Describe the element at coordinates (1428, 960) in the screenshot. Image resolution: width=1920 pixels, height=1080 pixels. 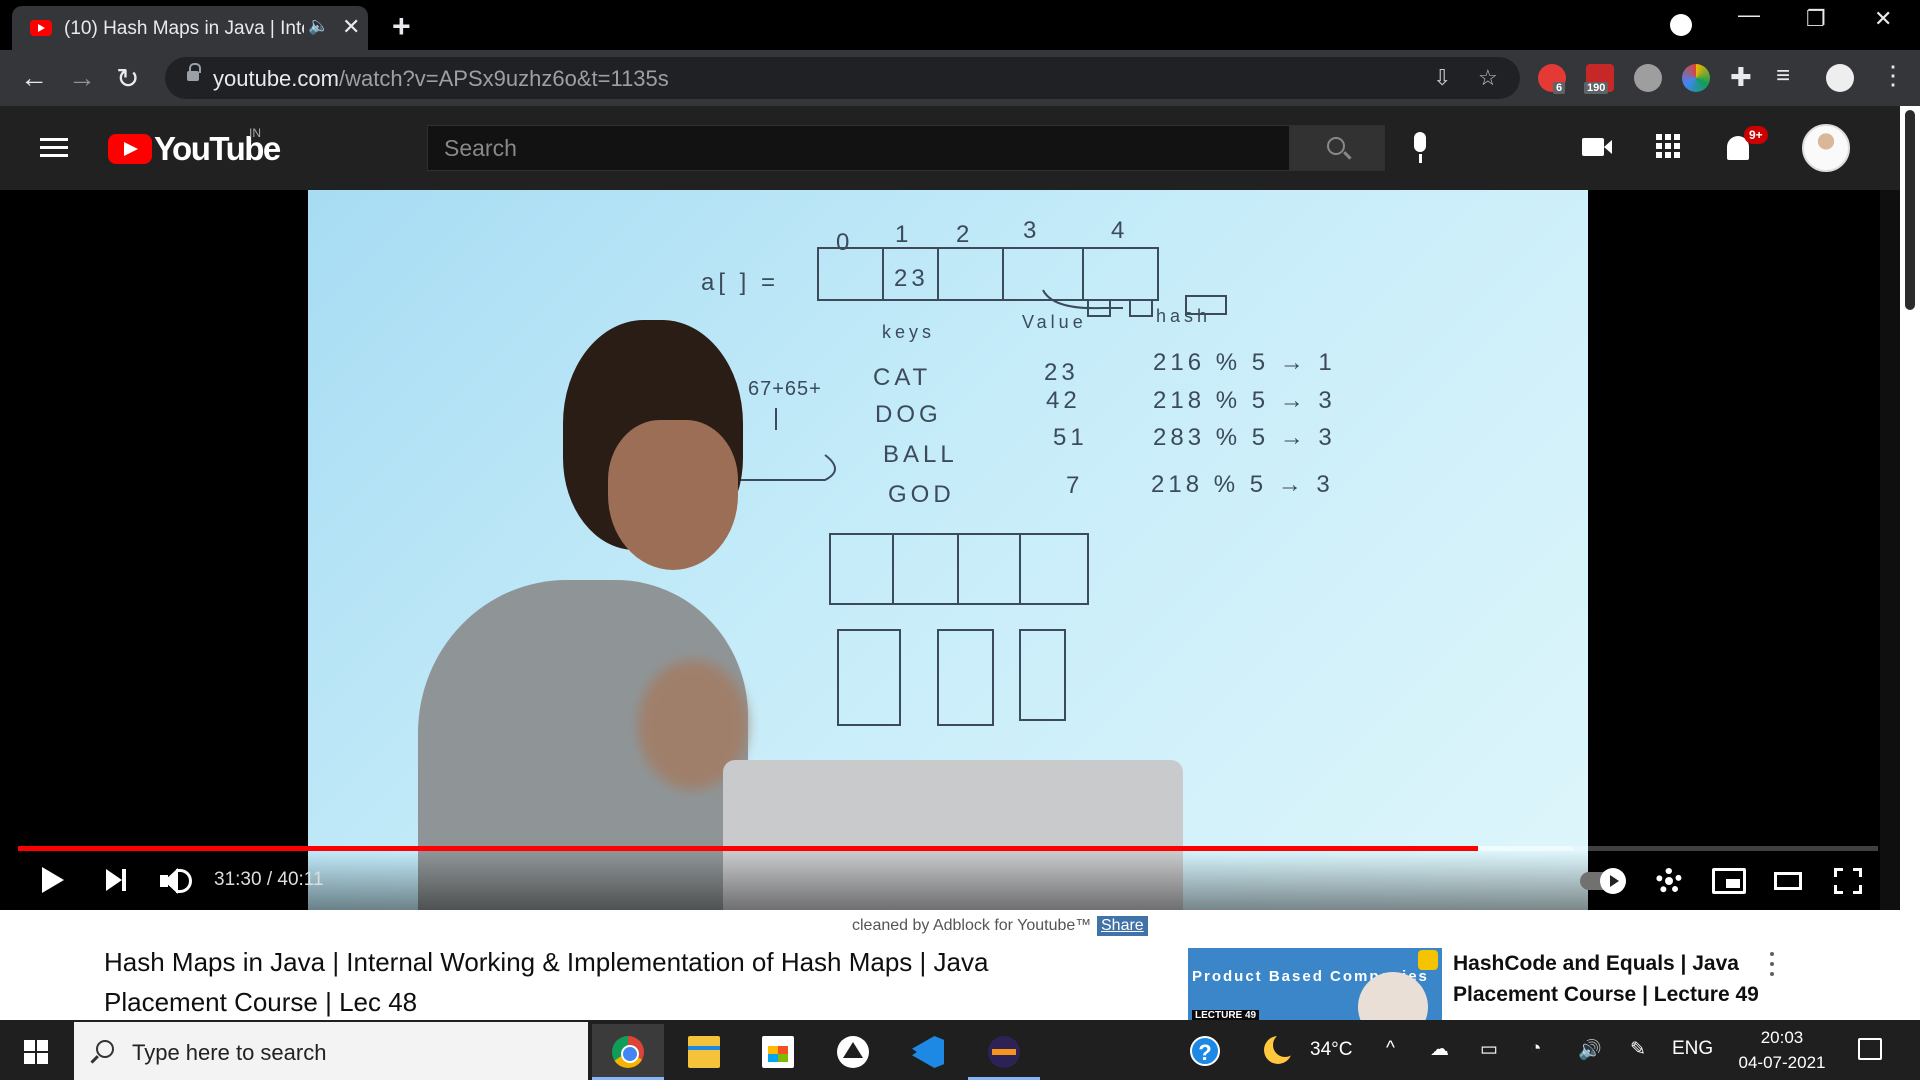
I see `channel-badge-icon` at that location.